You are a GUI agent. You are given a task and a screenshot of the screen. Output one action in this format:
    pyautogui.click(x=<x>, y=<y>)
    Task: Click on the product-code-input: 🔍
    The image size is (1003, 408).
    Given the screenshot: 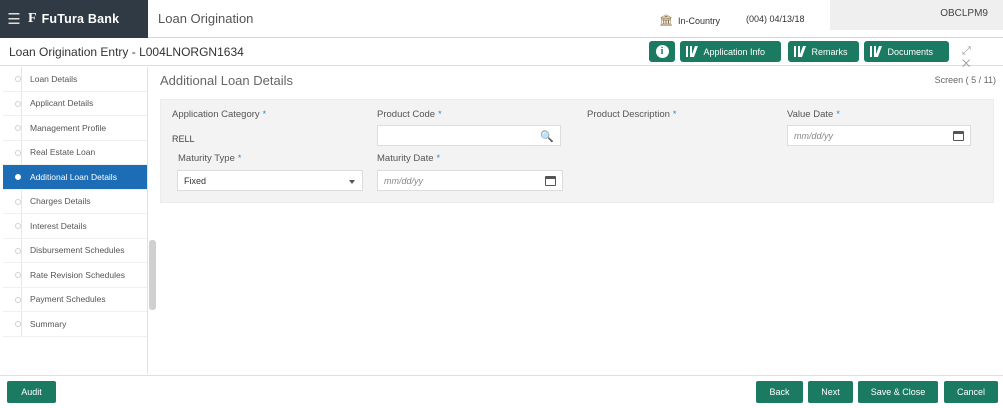 What is the action you would take?
    pyautogui.click(x=469, y=135)
    